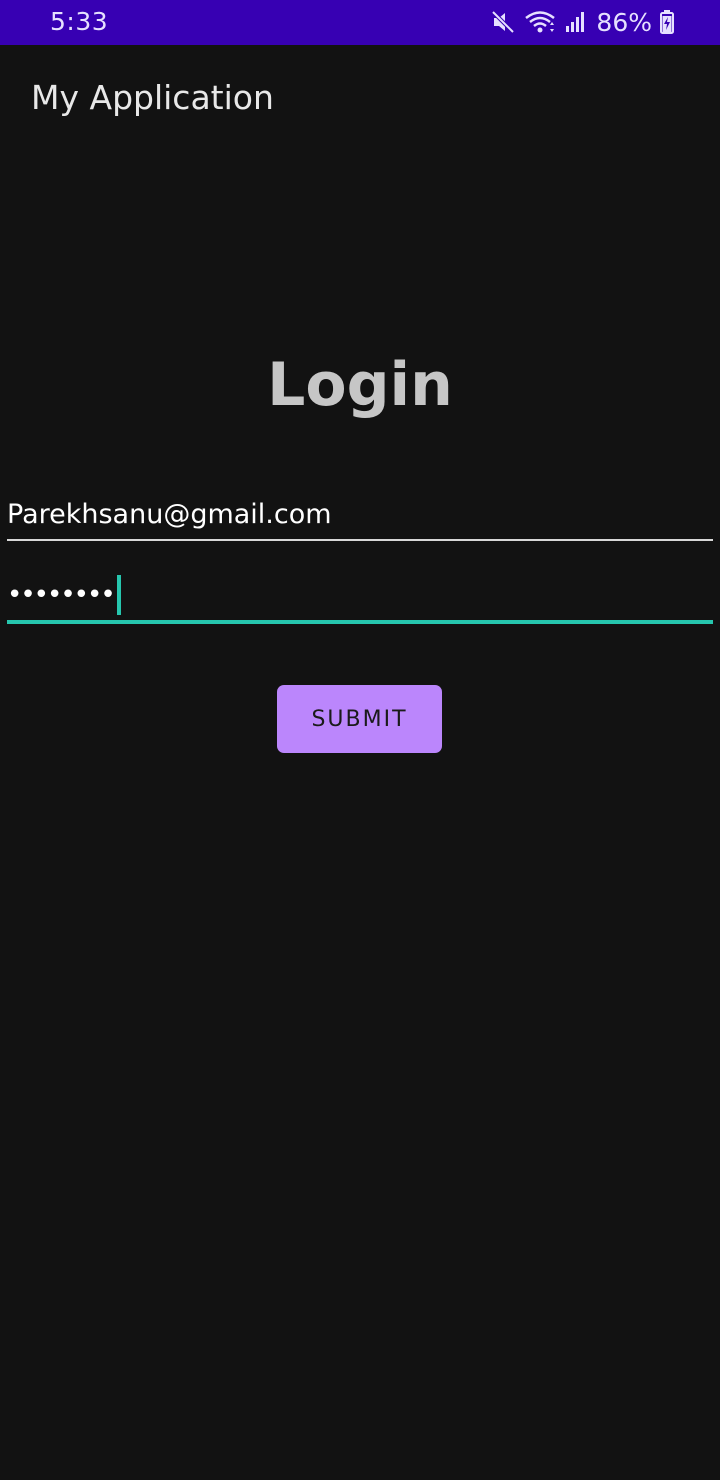 This screenshot has width=720, height=1480. Describe the element at coordinates (667, 22) in the screenshot. I see `battery-charging-icon` at that location.